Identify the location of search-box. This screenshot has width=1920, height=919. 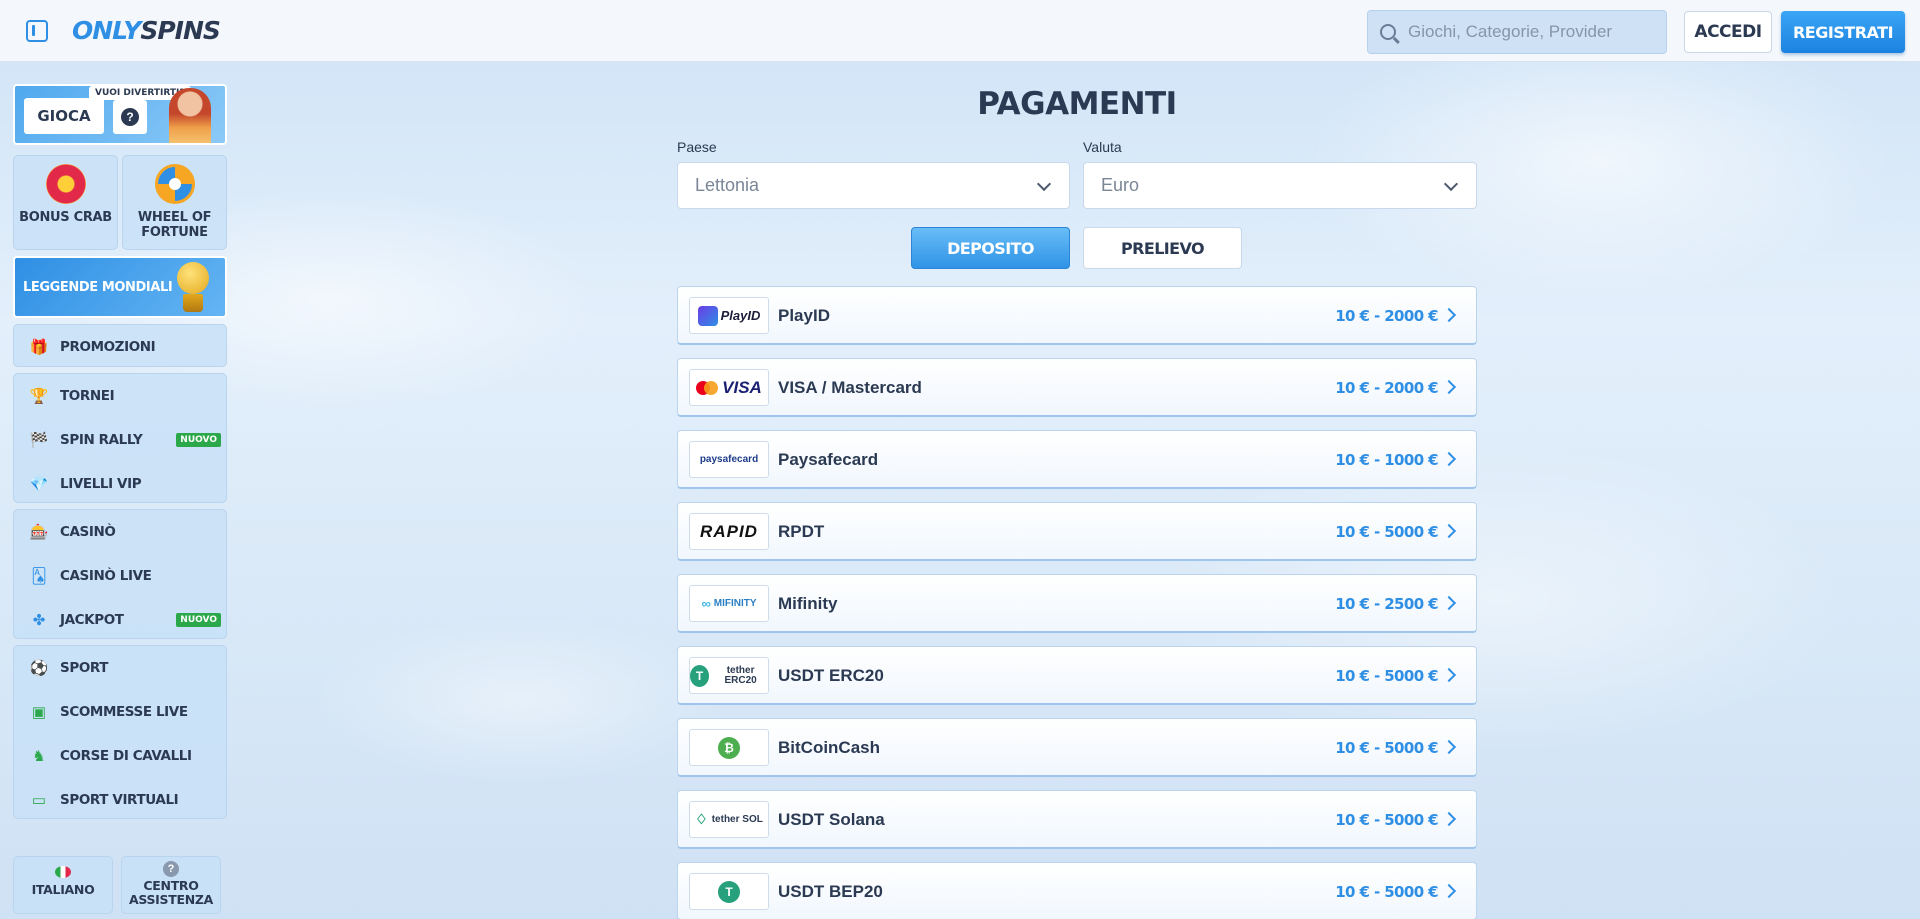
(1517, 32).